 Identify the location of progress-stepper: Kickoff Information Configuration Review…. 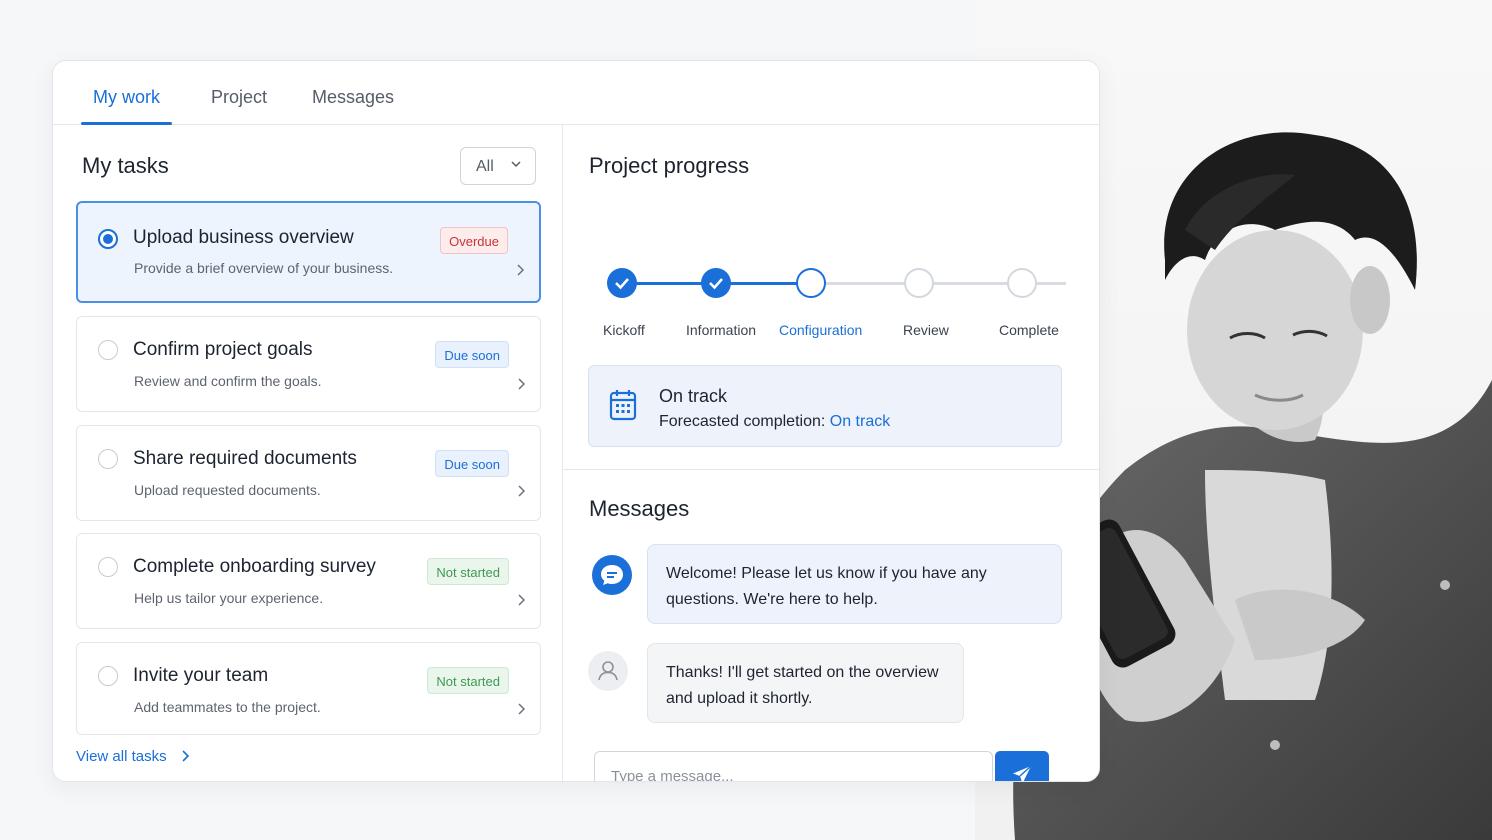
(831, 231).